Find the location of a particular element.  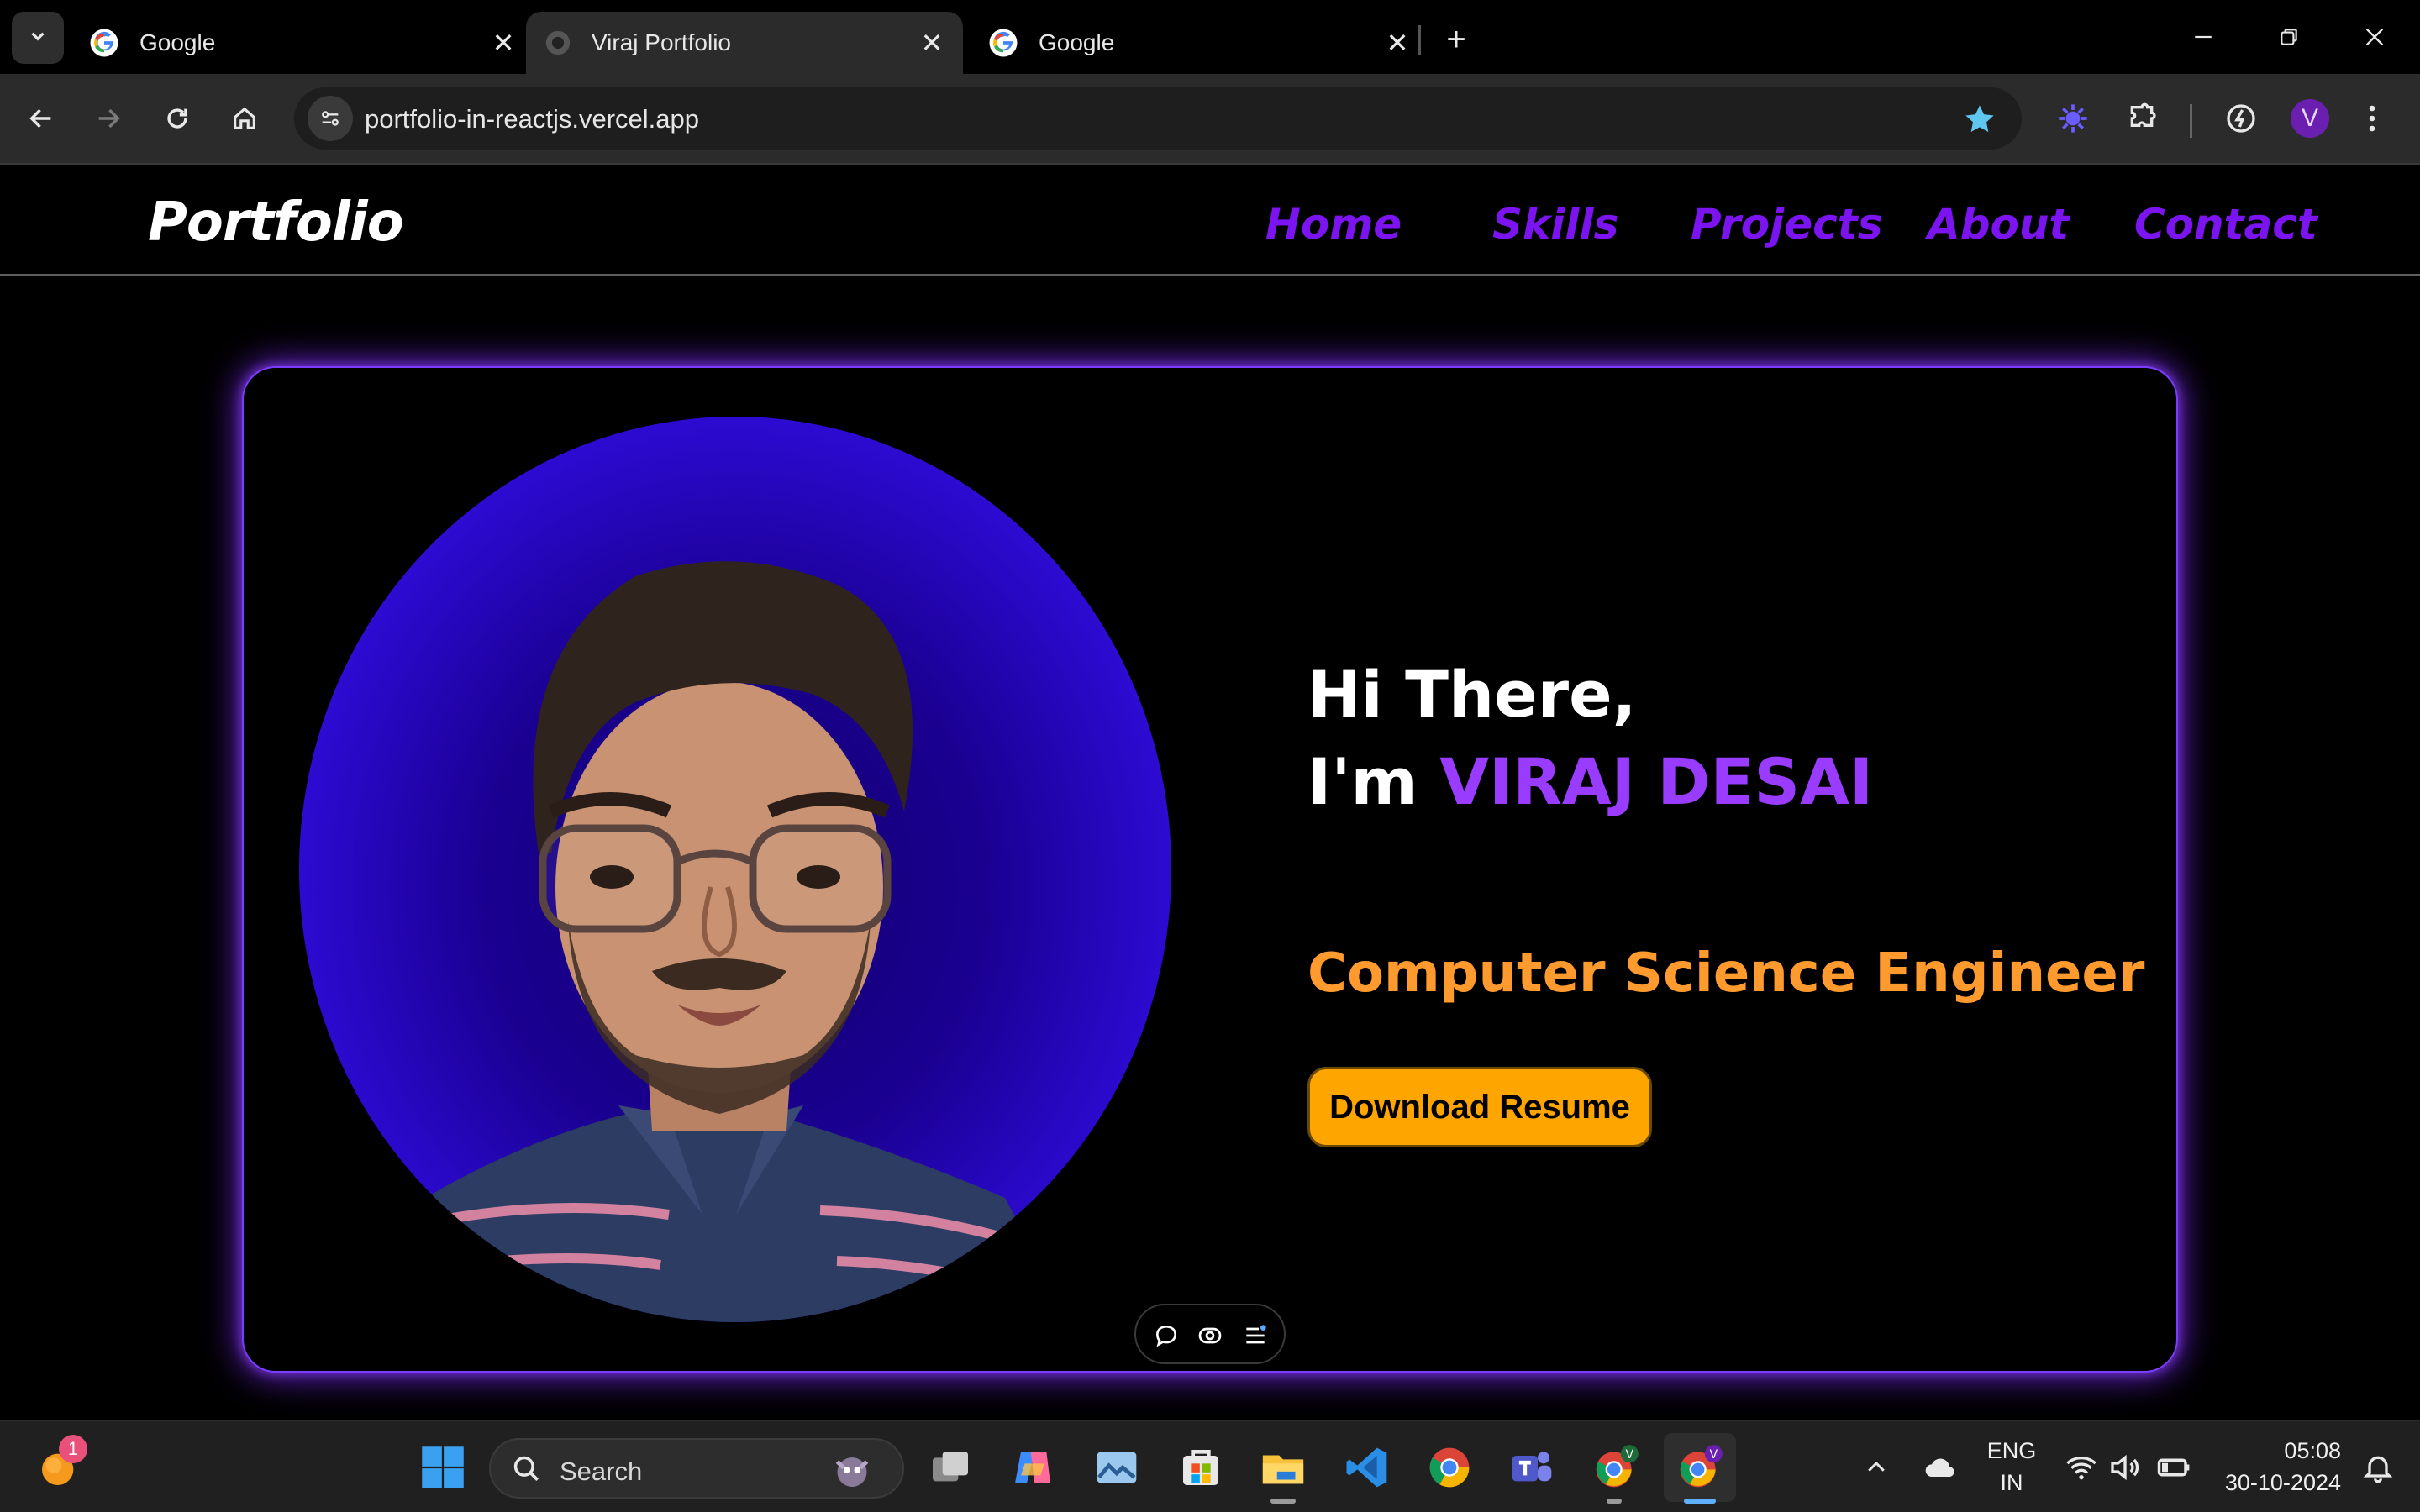

chrome-icon is located at coordinates (1449, 1467).